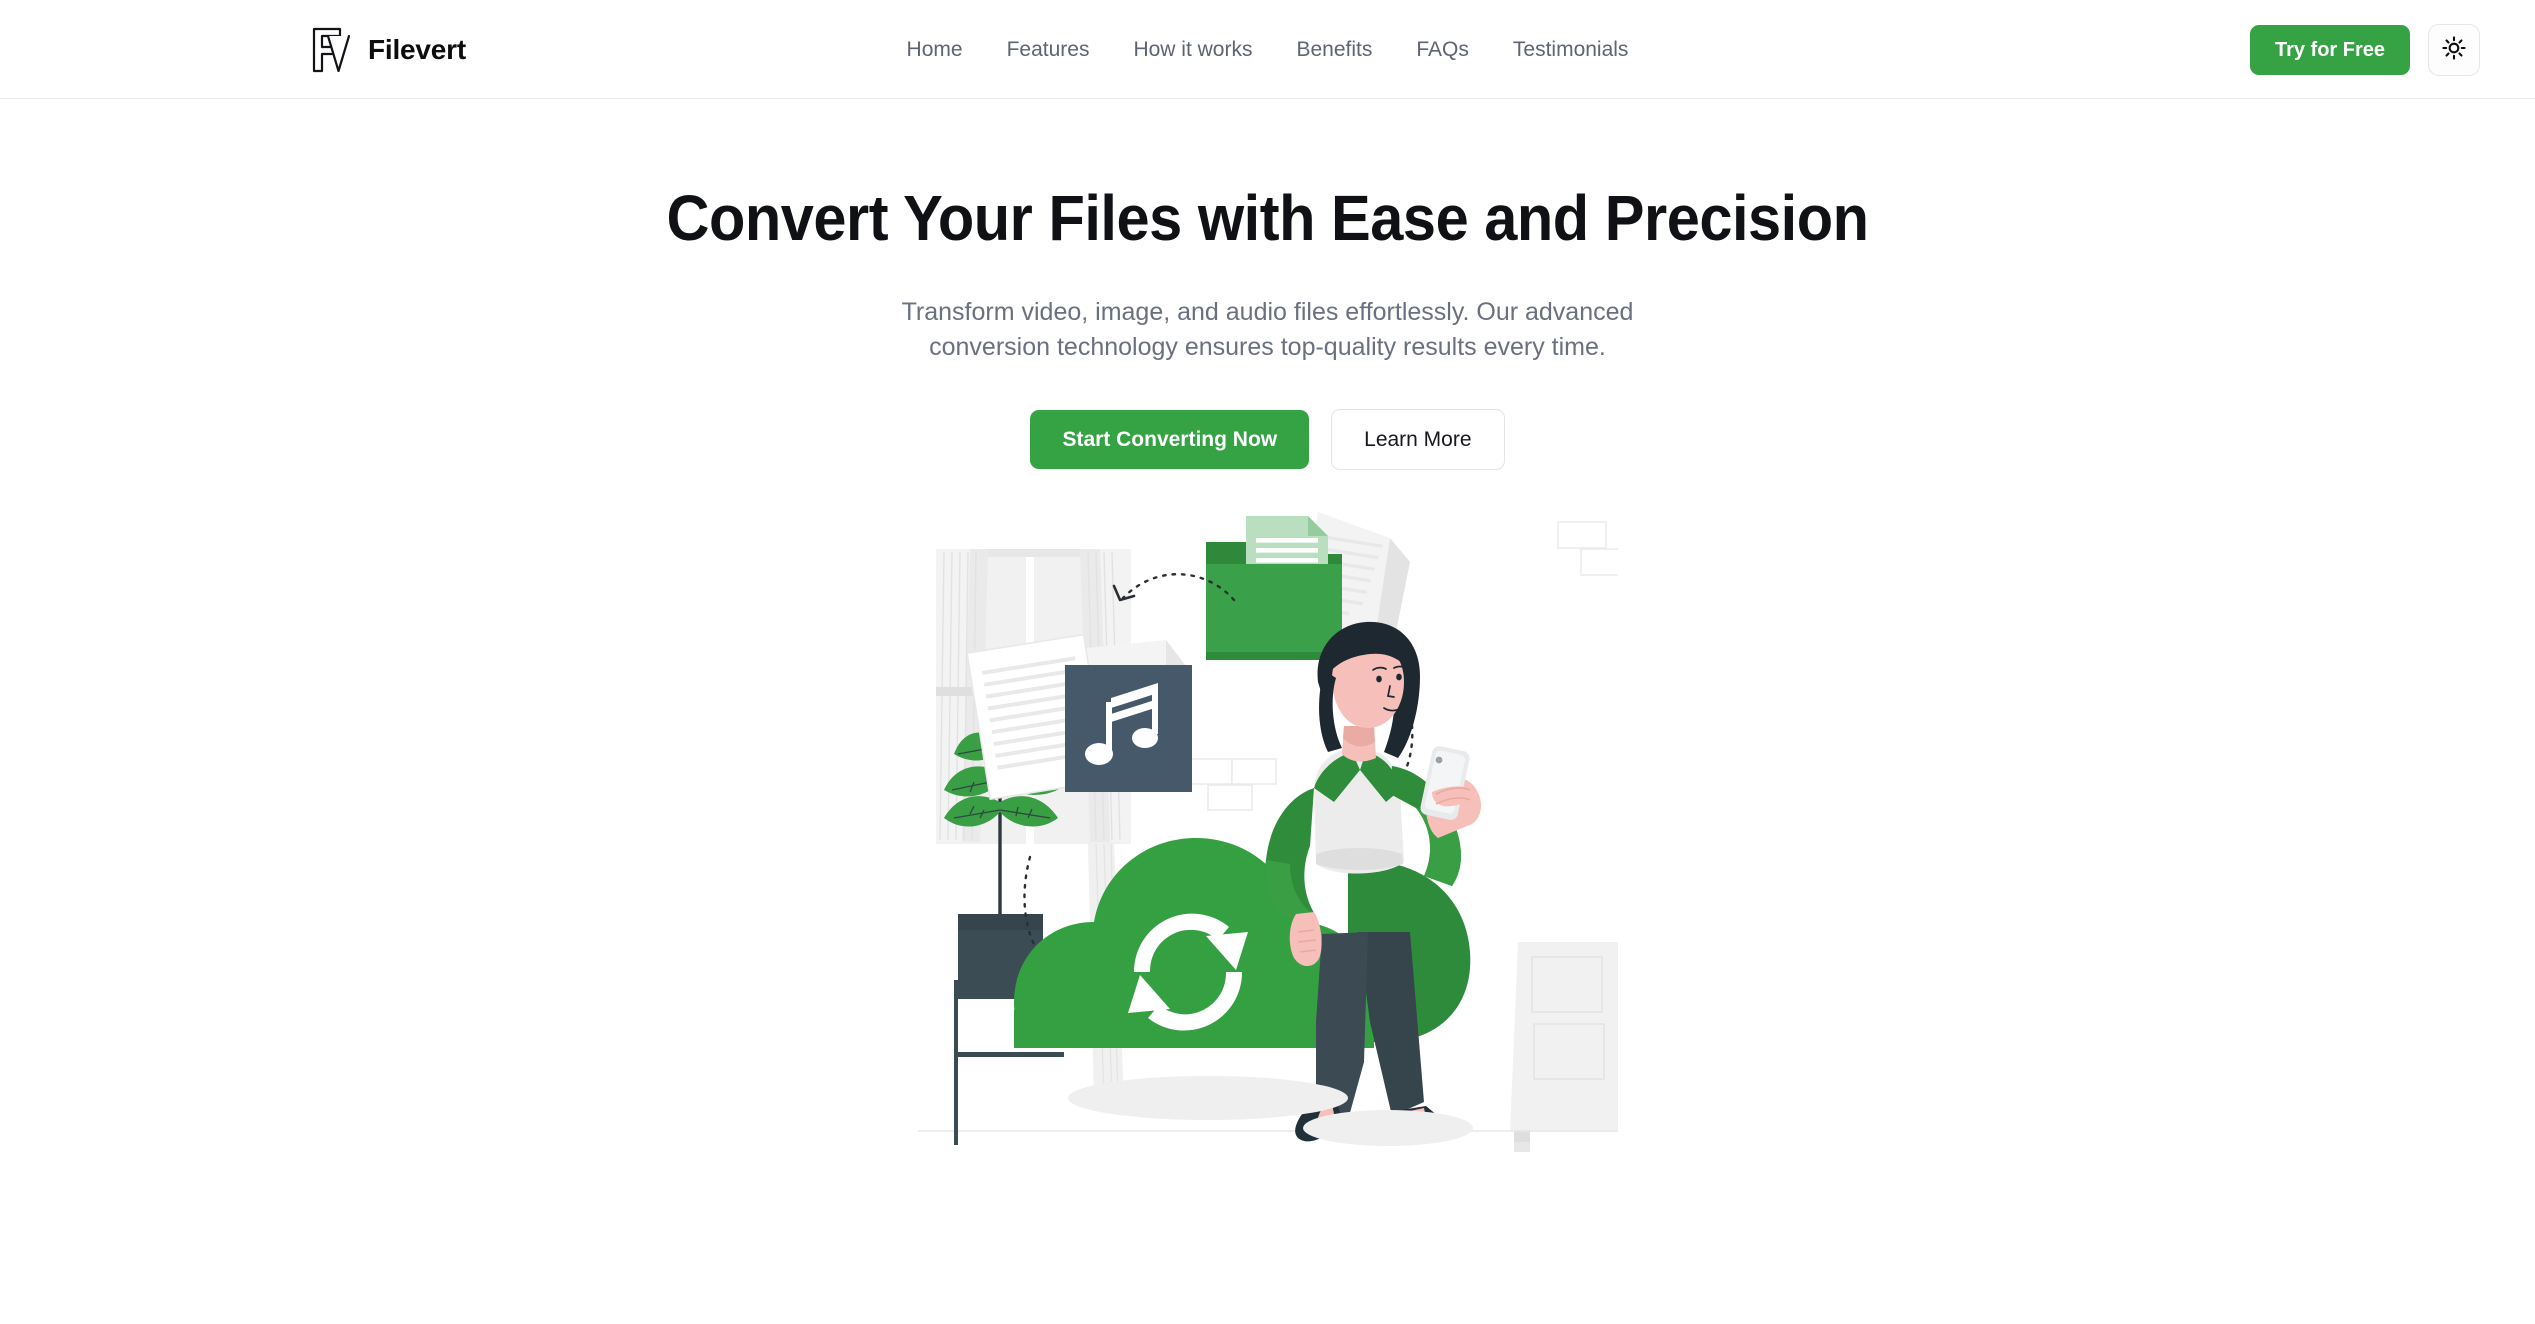 Image resolution: width=2535 pixels, height=1324 pixels. I want to click on learn-more-button: Learn More, so click(1418, 439).